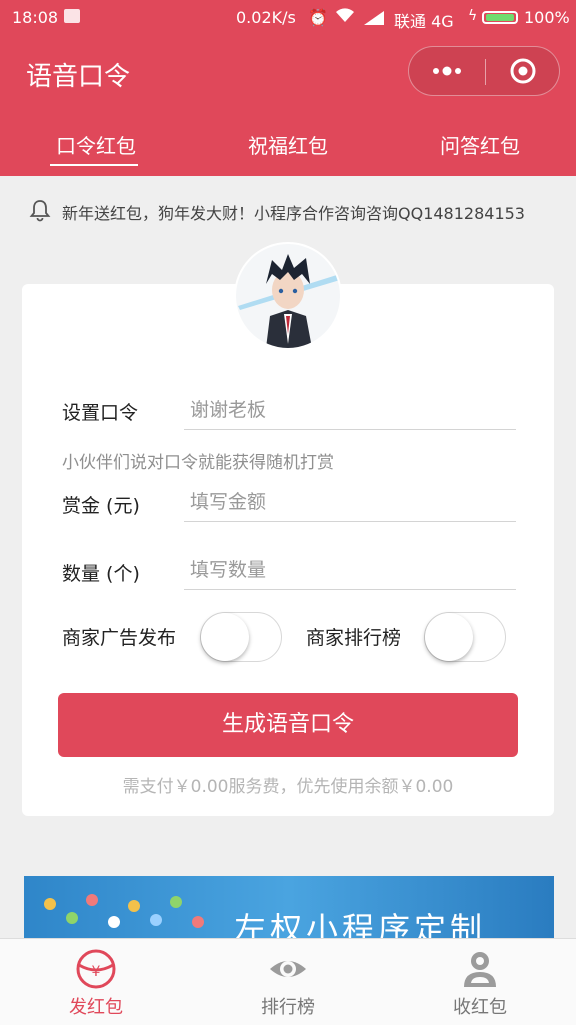  Describe the element at coordinates (424, 21) in the screenshot. I see `carrier-label: 联通 4G` at that location.